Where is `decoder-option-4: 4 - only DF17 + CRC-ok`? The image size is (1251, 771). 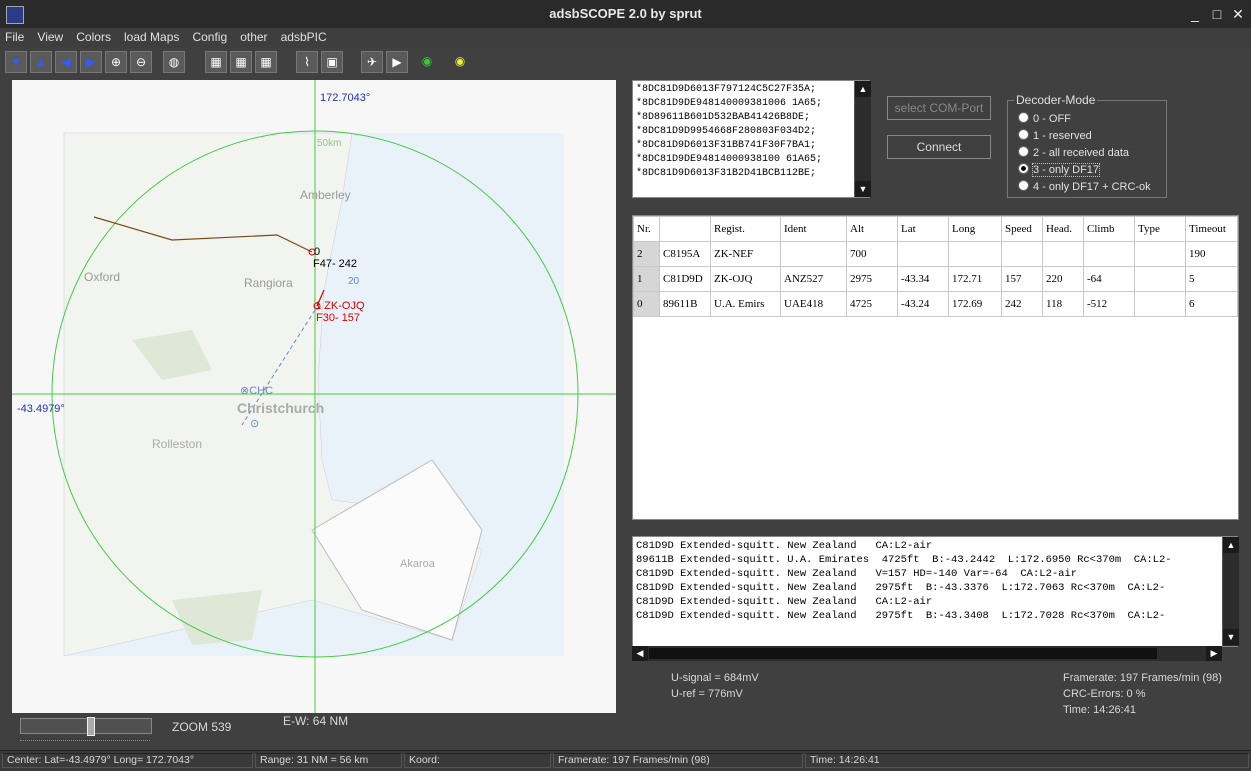
decoder-option-4: 4 - only DF17 + CRC-ok is located at coordinates (1084, 186).